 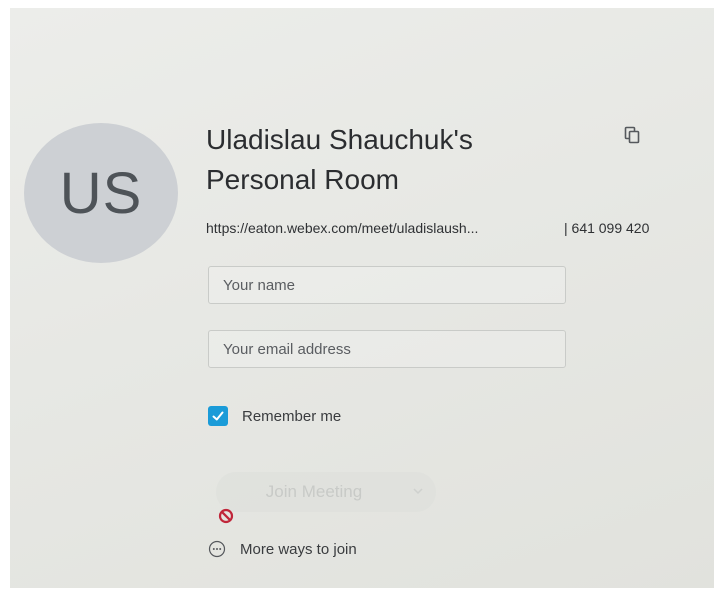 I want to click on checkmark-icon, so click(x=218, y=416).